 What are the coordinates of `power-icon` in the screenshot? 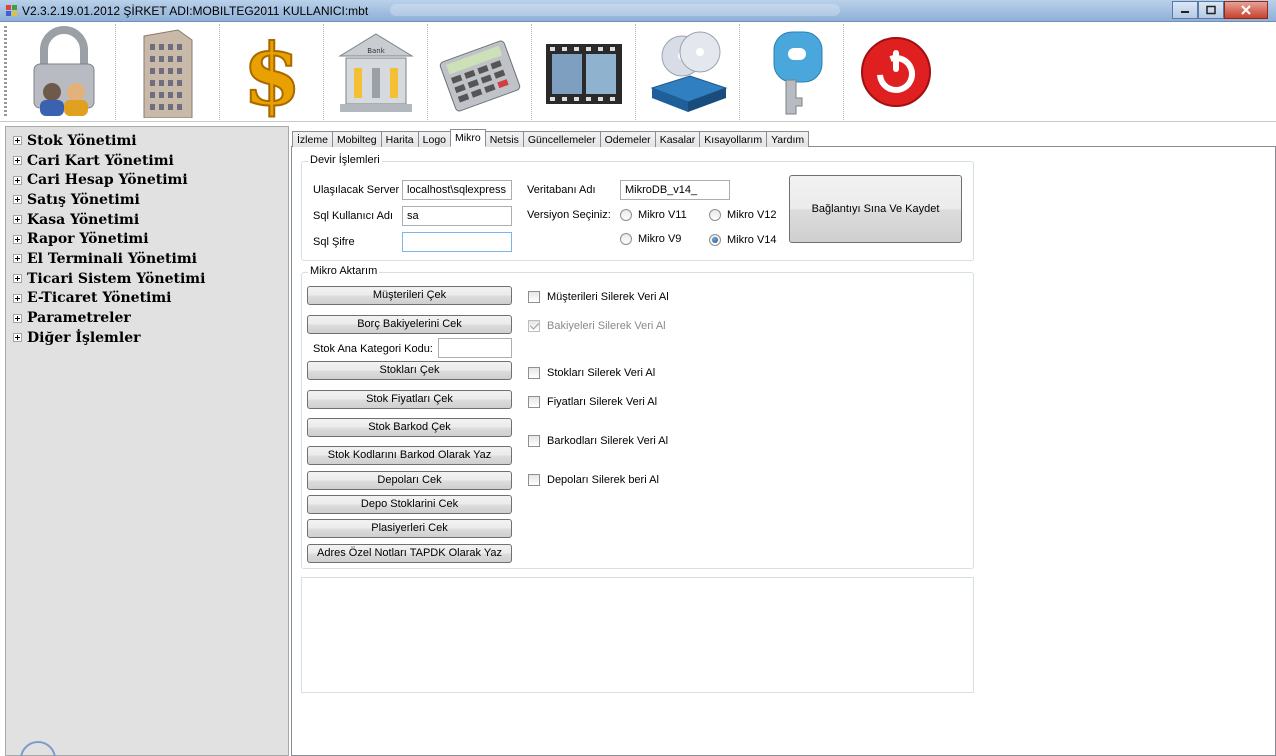 It's located at (896, 72).